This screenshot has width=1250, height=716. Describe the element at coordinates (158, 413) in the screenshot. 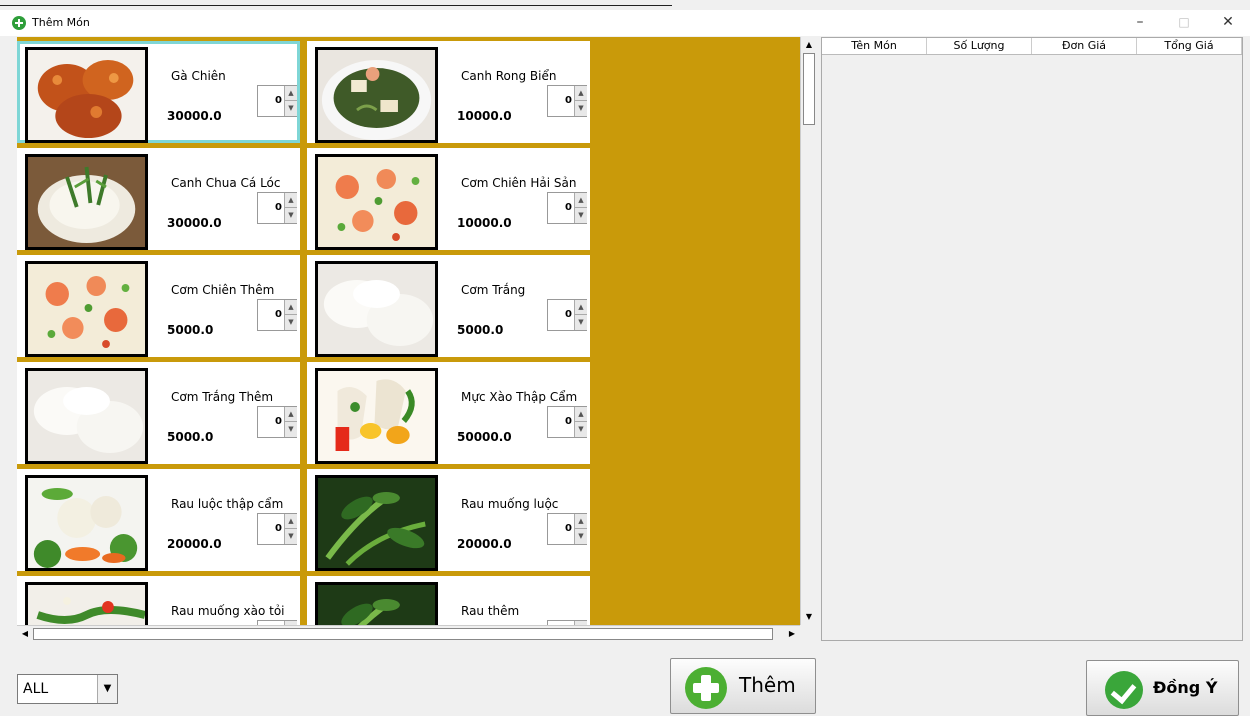

I see `menu-item-card: Cơm Trắng Thêm 5000.0 0 ▲ ▼` at that location.